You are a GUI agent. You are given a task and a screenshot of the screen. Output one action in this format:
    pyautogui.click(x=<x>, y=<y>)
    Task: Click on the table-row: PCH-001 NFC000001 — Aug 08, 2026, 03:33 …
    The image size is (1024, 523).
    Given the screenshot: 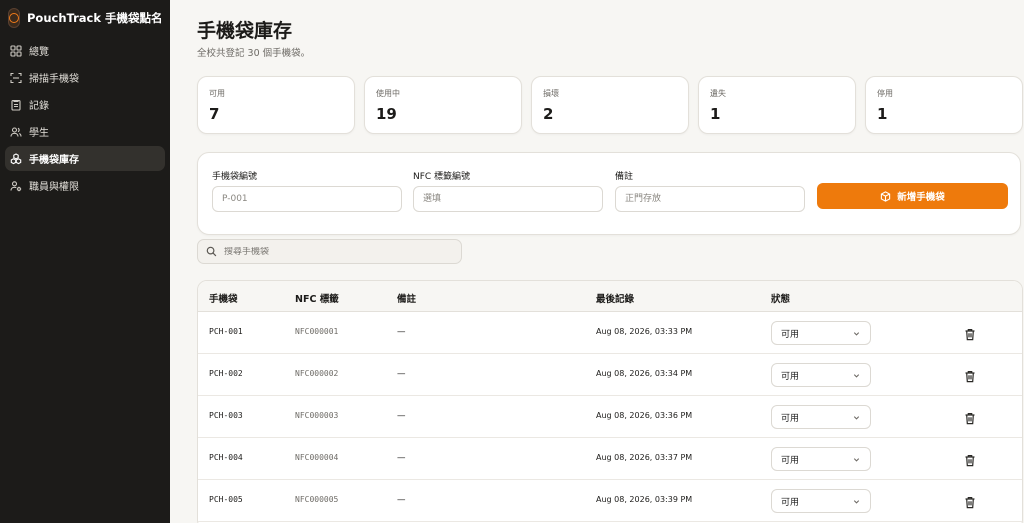 What is the action you would take?
    pyautogui.click(x=610, y=333)
    